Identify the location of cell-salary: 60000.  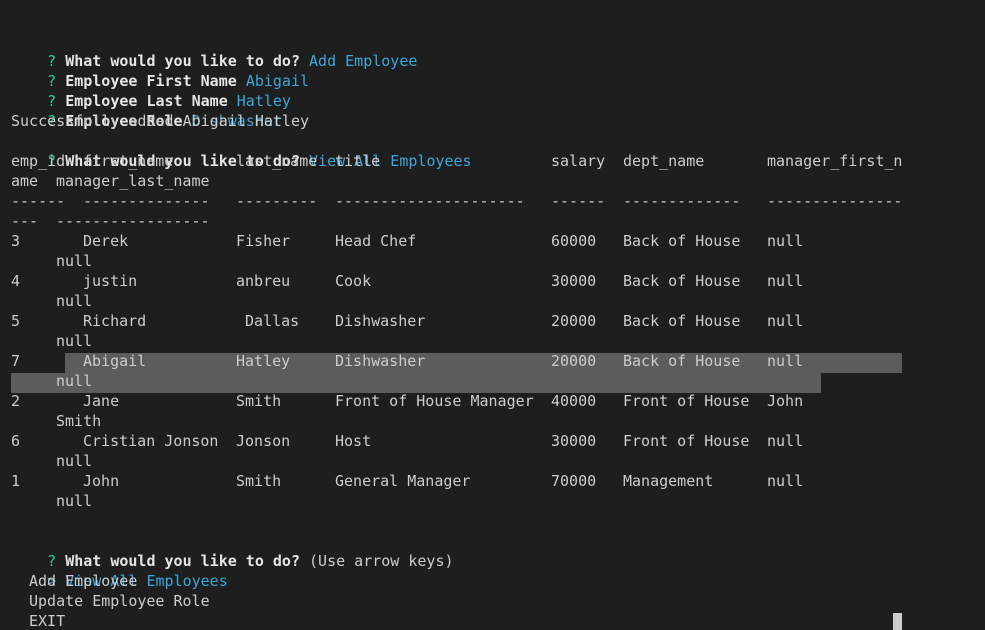
(574, 241).